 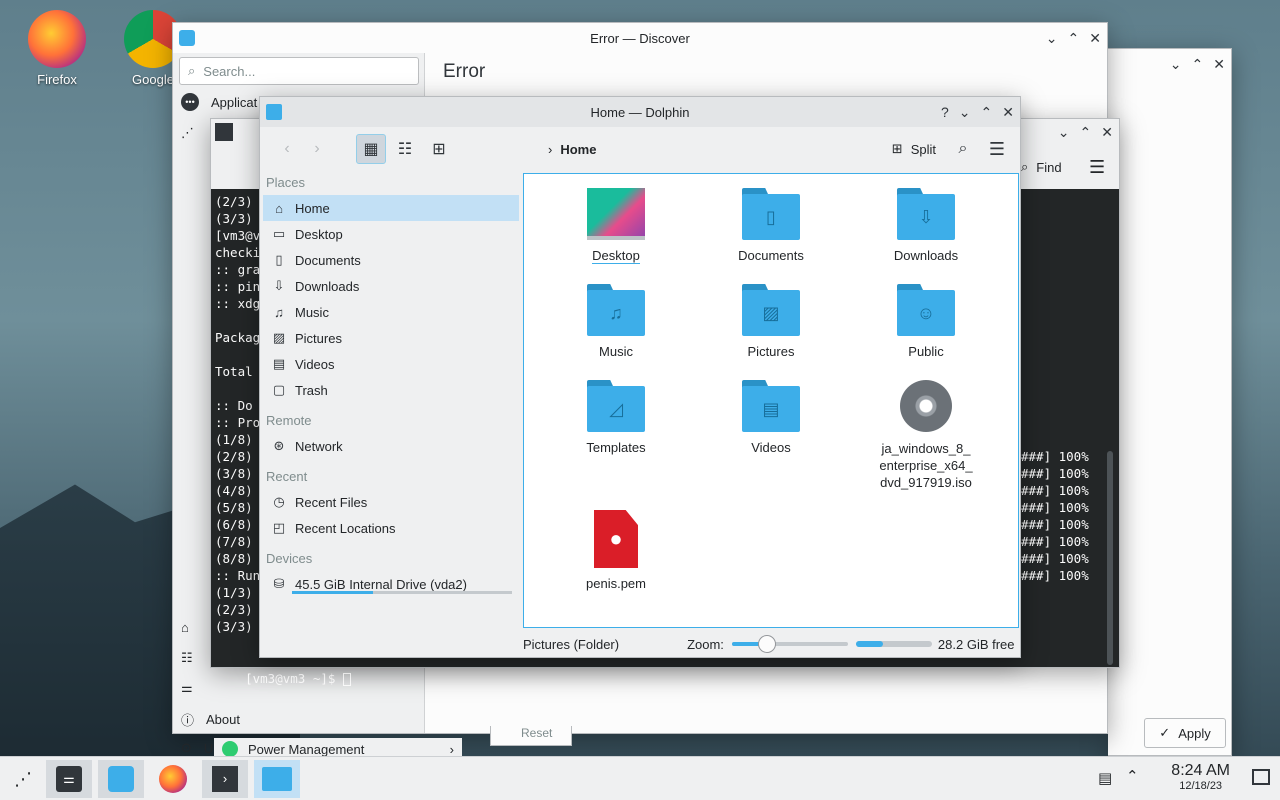 I want to click on file-item: ♫ Music, so click(x=616, y=321).